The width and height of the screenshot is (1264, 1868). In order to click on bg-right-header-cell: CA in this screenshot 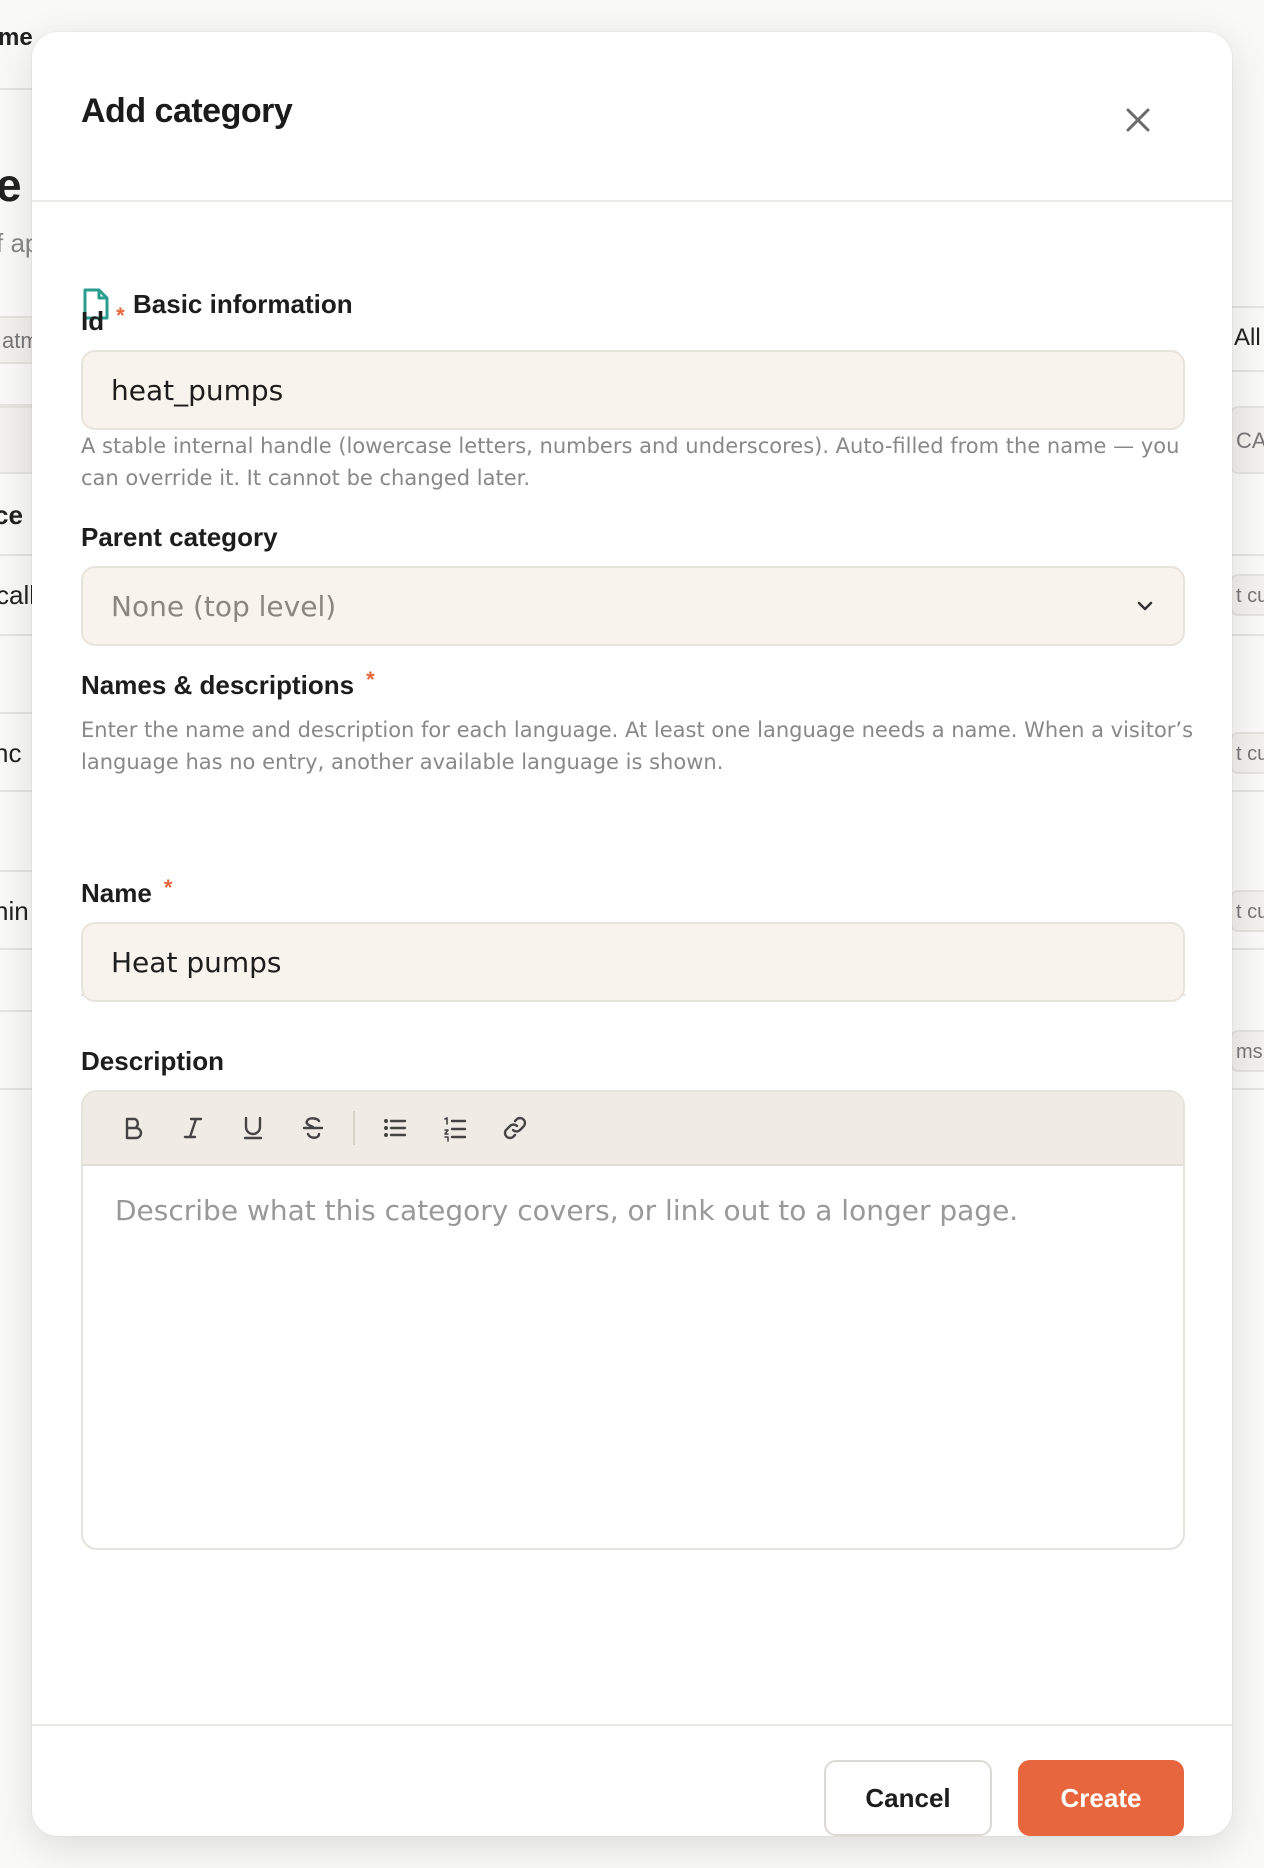, I will do `click(1247, 440)`.